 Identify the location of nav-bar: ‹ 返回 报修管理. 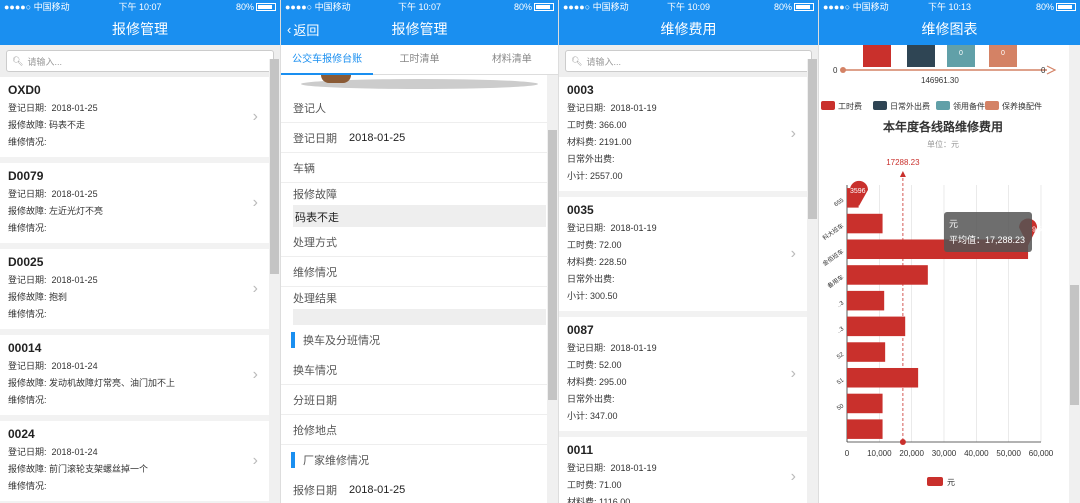
(419, 29).